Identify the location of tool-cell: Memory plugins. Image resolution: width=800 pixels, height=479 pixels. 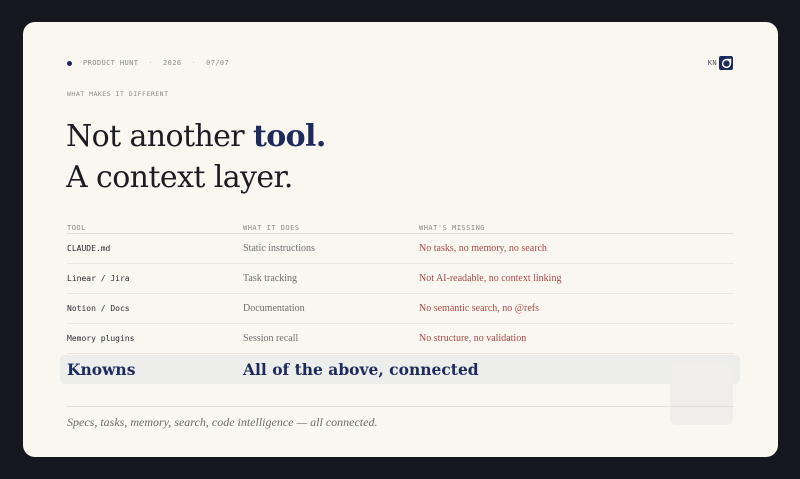
(155, 338).